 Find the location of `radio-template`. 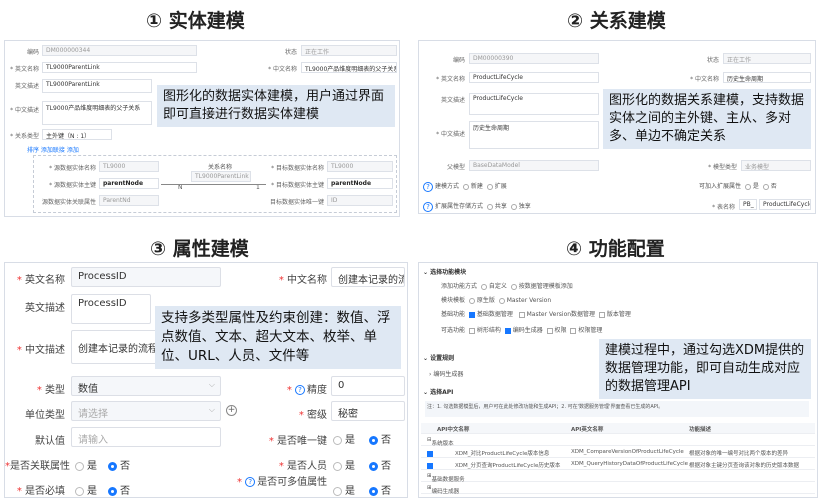

radio-template is located at coordinates (513, 286).